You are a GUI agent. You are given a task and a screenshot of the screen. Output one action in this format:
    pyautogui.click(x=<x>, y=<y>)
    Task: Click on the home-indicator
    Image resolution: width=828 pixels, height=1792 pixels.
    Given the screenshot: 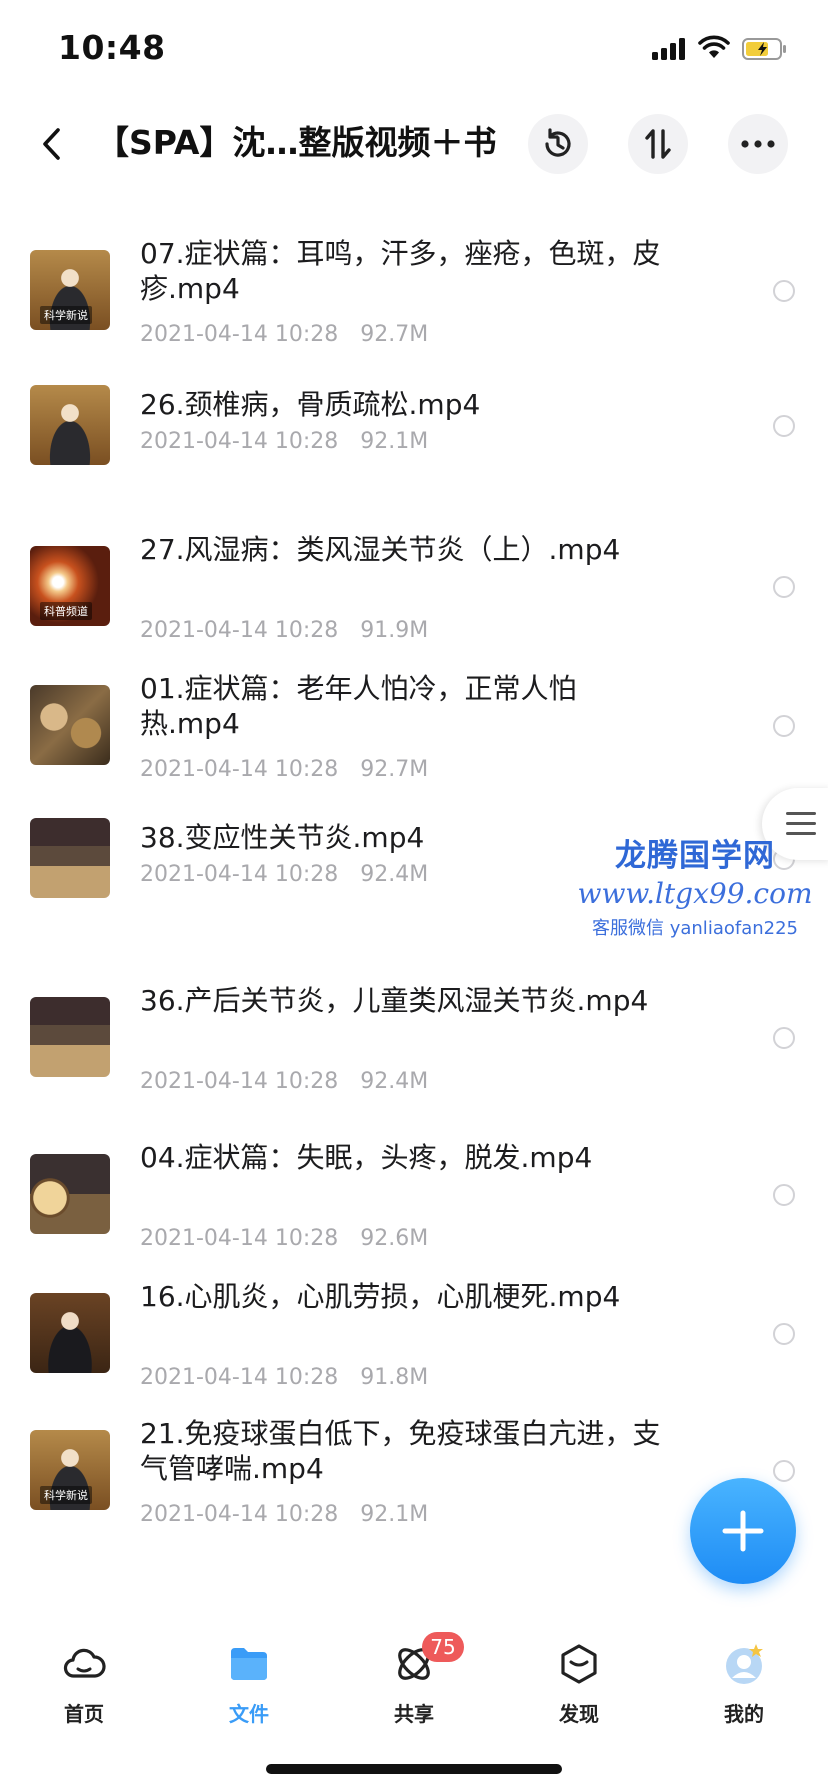 What is the action you would take?
    pyautogui.click(x=414, y=1769)
    